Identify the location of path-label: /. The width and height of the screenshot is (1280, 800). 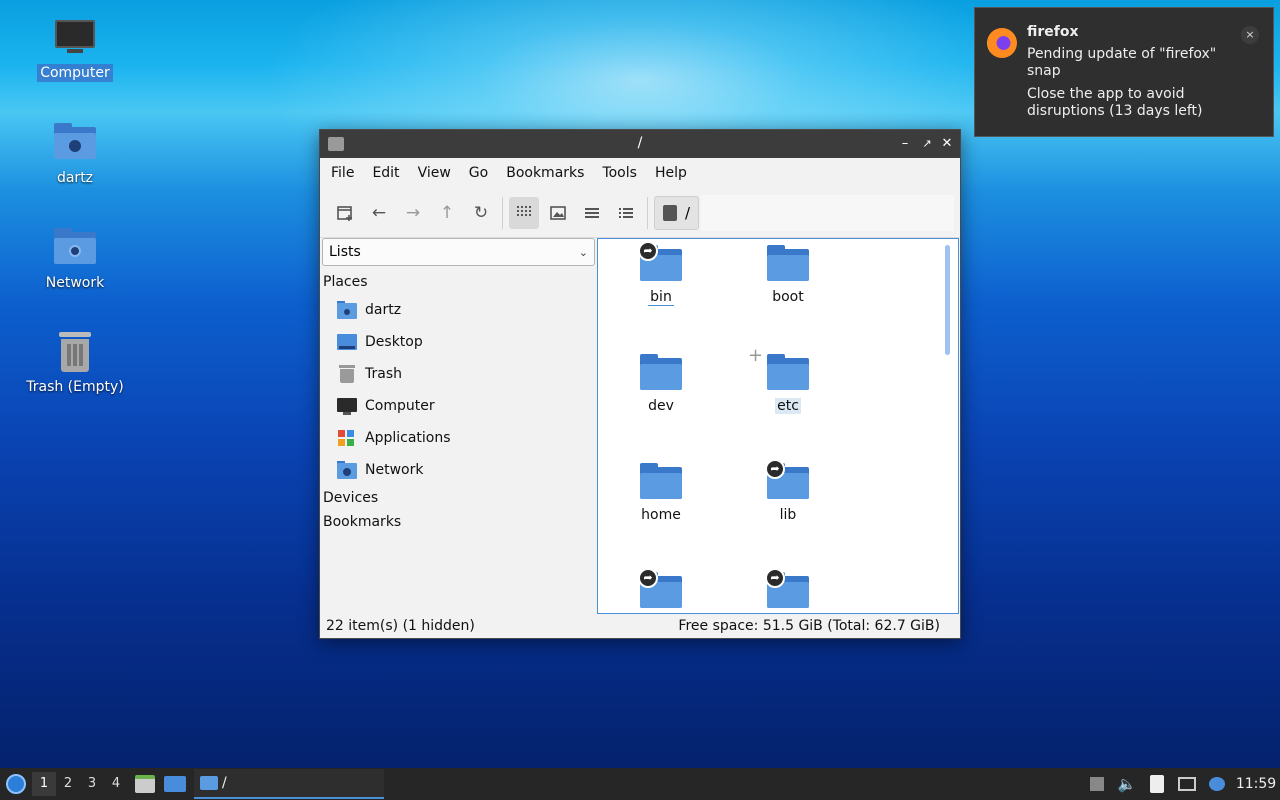
(688, 212).